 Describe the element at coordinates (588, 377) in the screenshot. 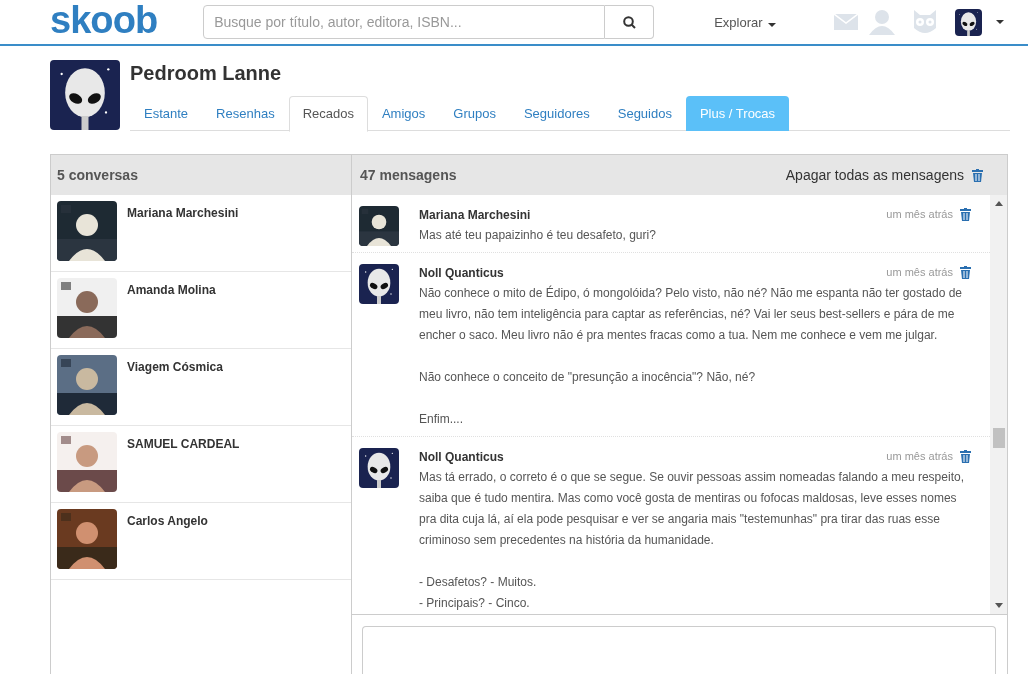

I see `message-text: Não conhece o conceito de "presunção a inocência"? Não, né?` at that location.